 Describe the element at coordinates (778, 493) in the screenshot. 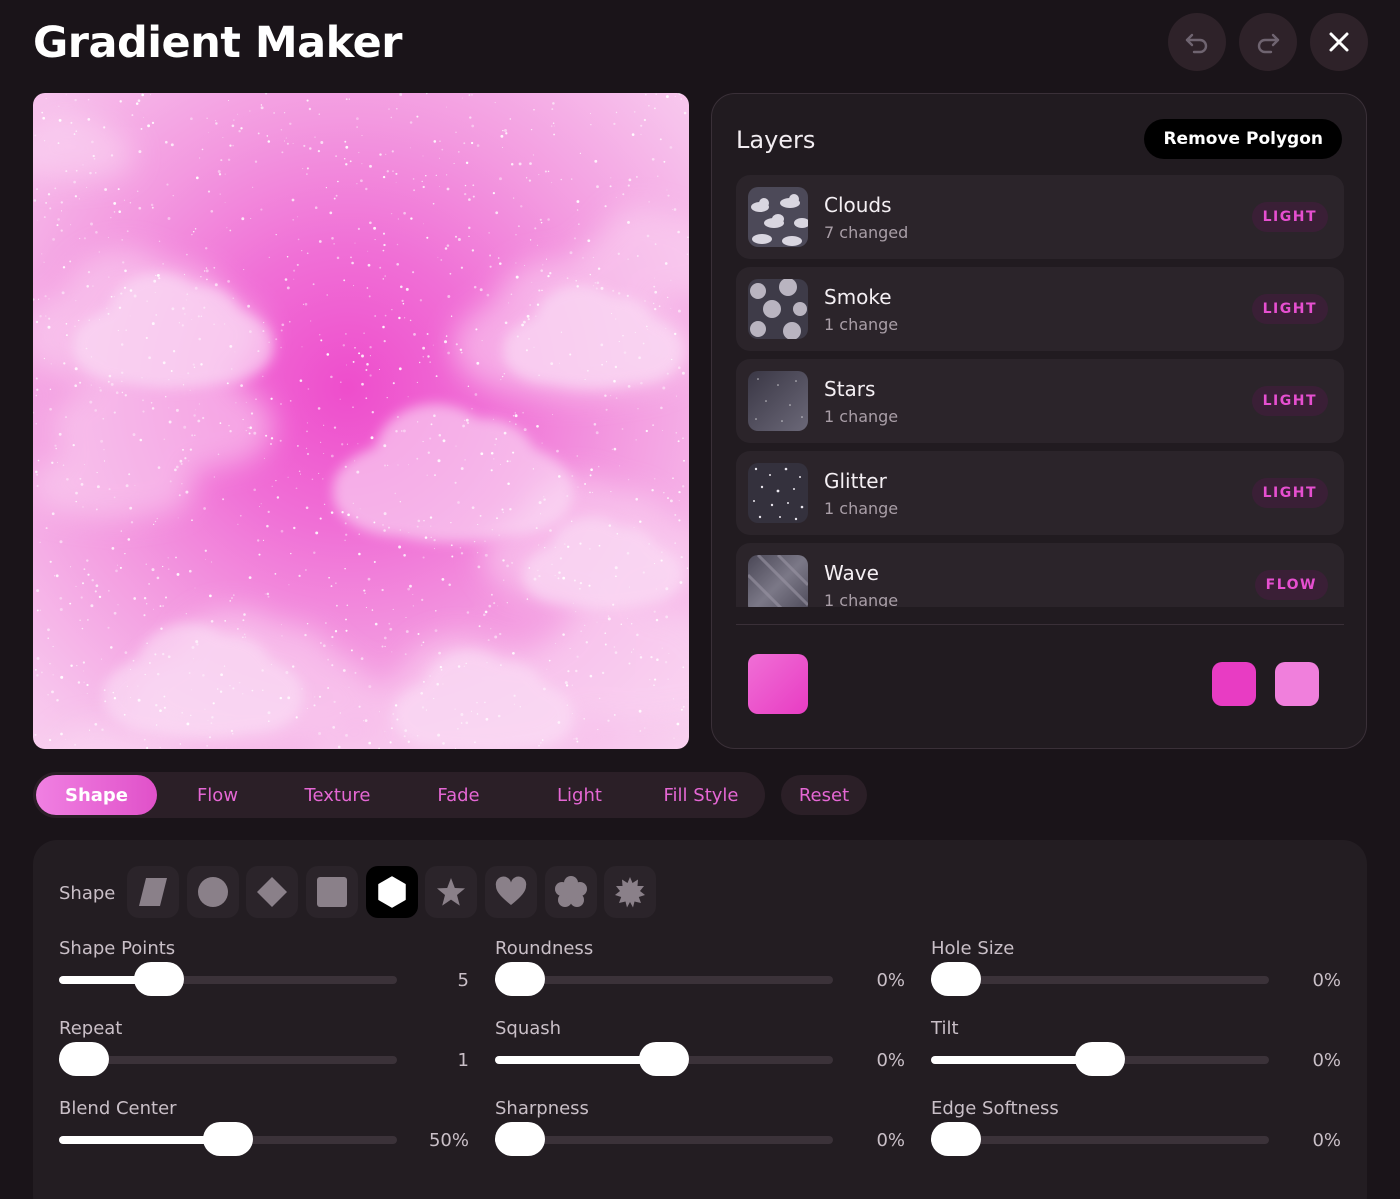

I see `glitter-thumbnail` at that location.